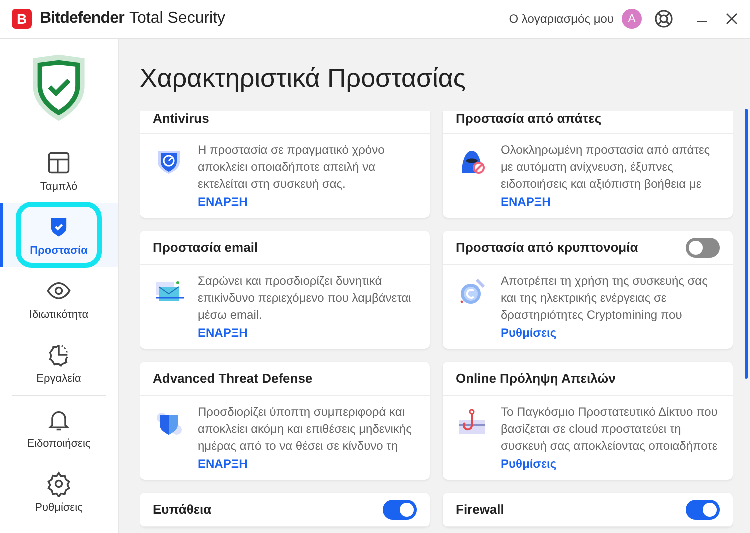  I want to click on card-title: Ευπάθεια, so click(182, 509).